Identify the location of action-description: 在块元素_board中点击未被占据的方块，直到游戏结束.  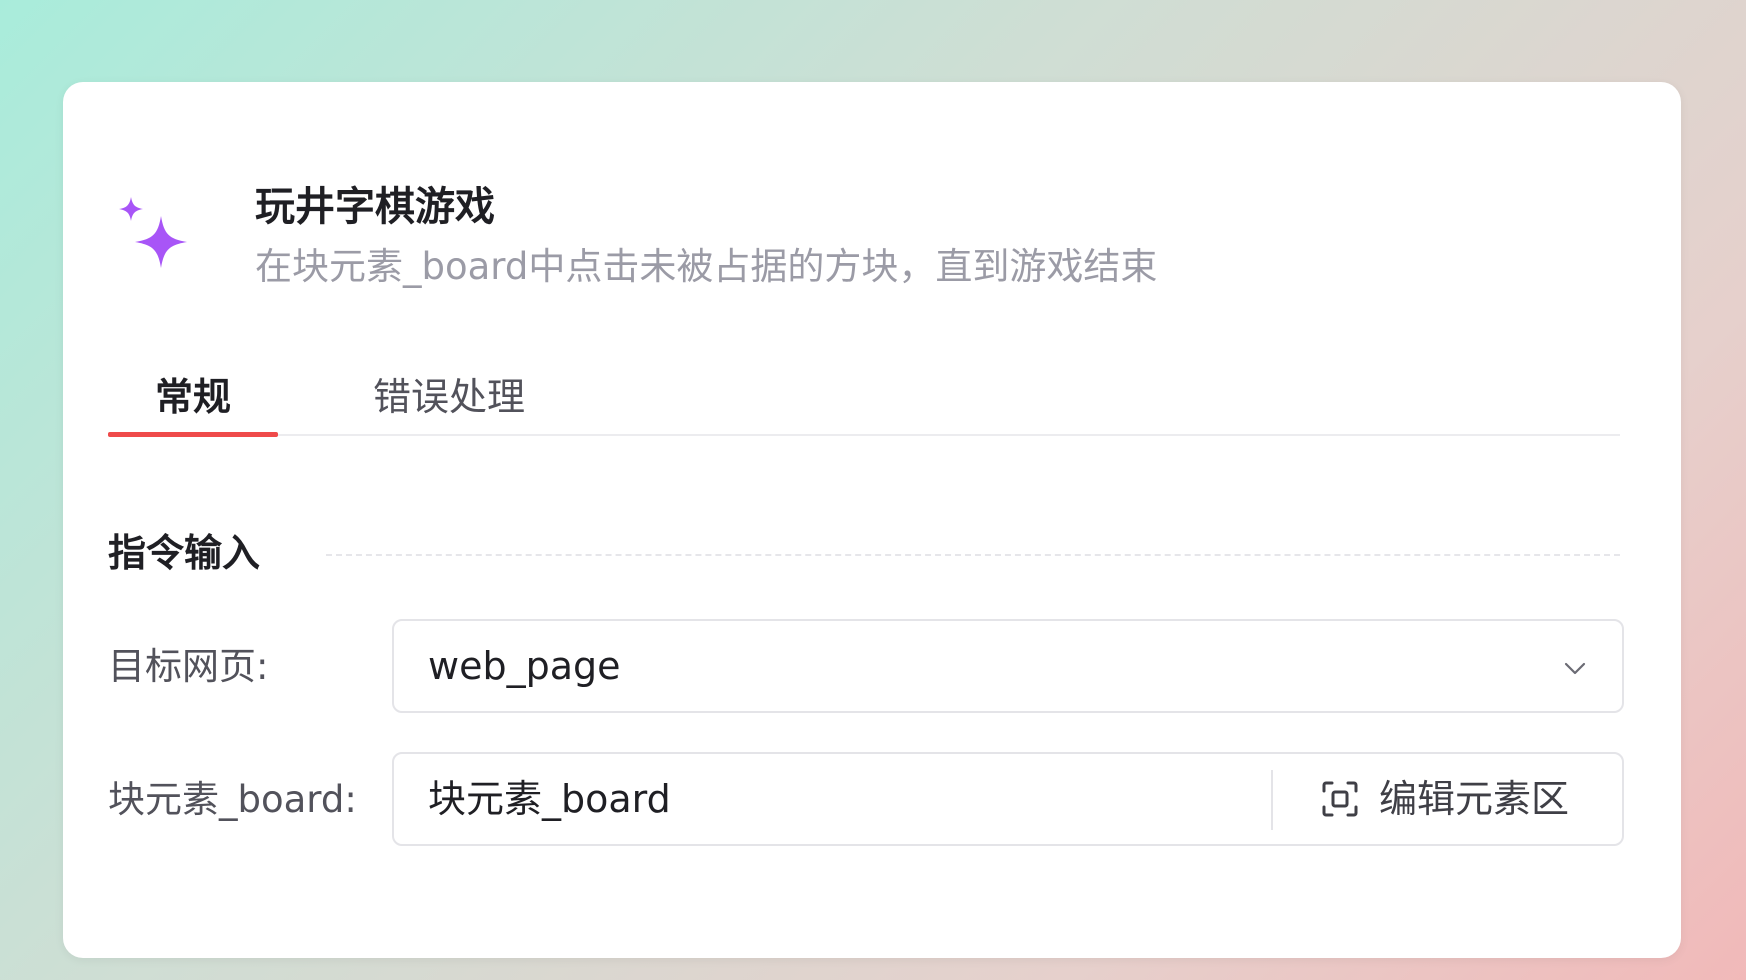
(706, 266).